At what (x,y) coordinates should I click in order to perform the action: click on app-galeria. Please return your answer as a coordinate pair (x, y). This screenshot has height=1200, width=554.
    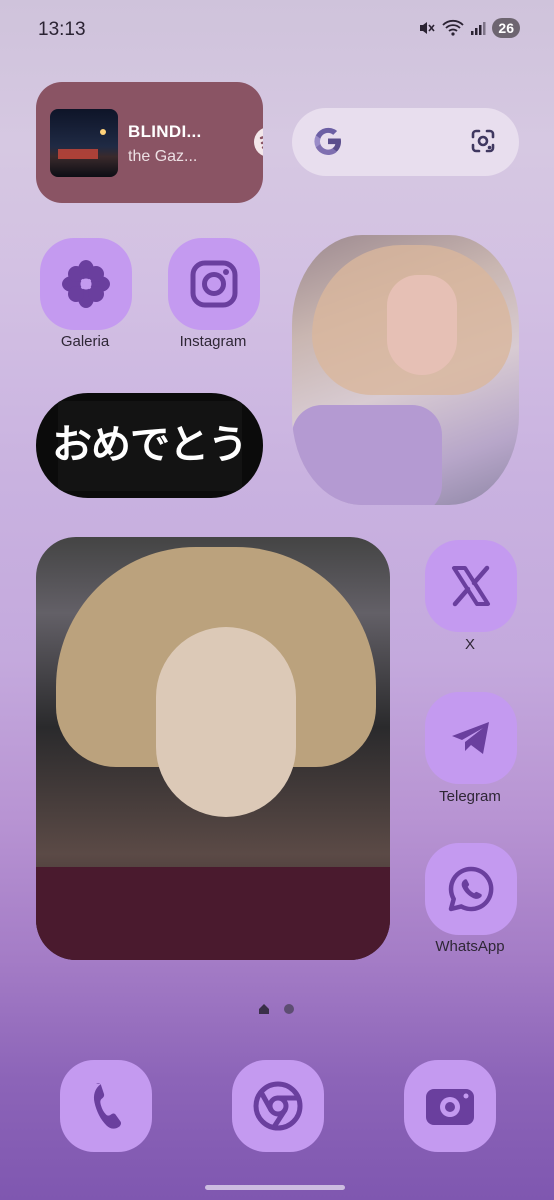
    Looking at the image, I should click on (86, 284).